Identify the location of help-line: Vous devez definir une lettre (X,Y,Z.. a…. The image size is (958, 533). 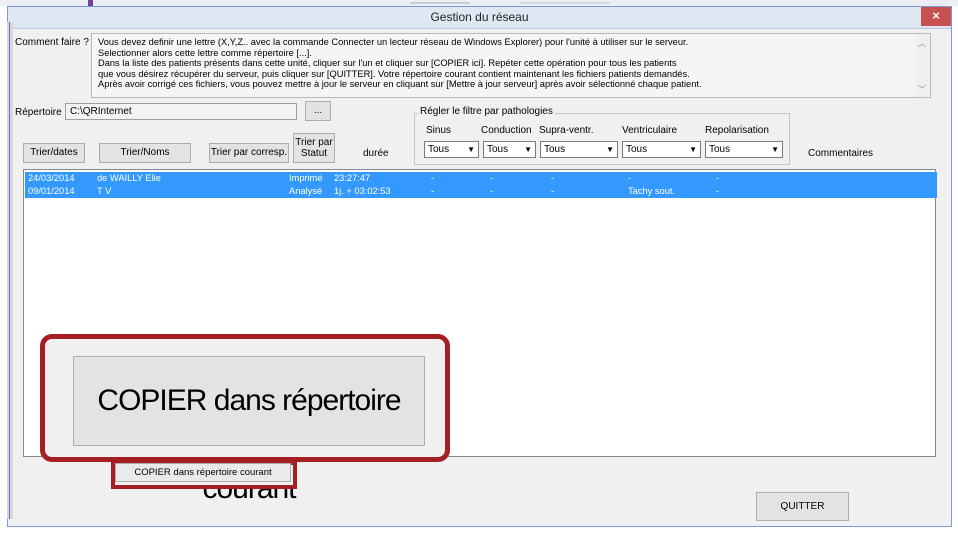
(393, 42).